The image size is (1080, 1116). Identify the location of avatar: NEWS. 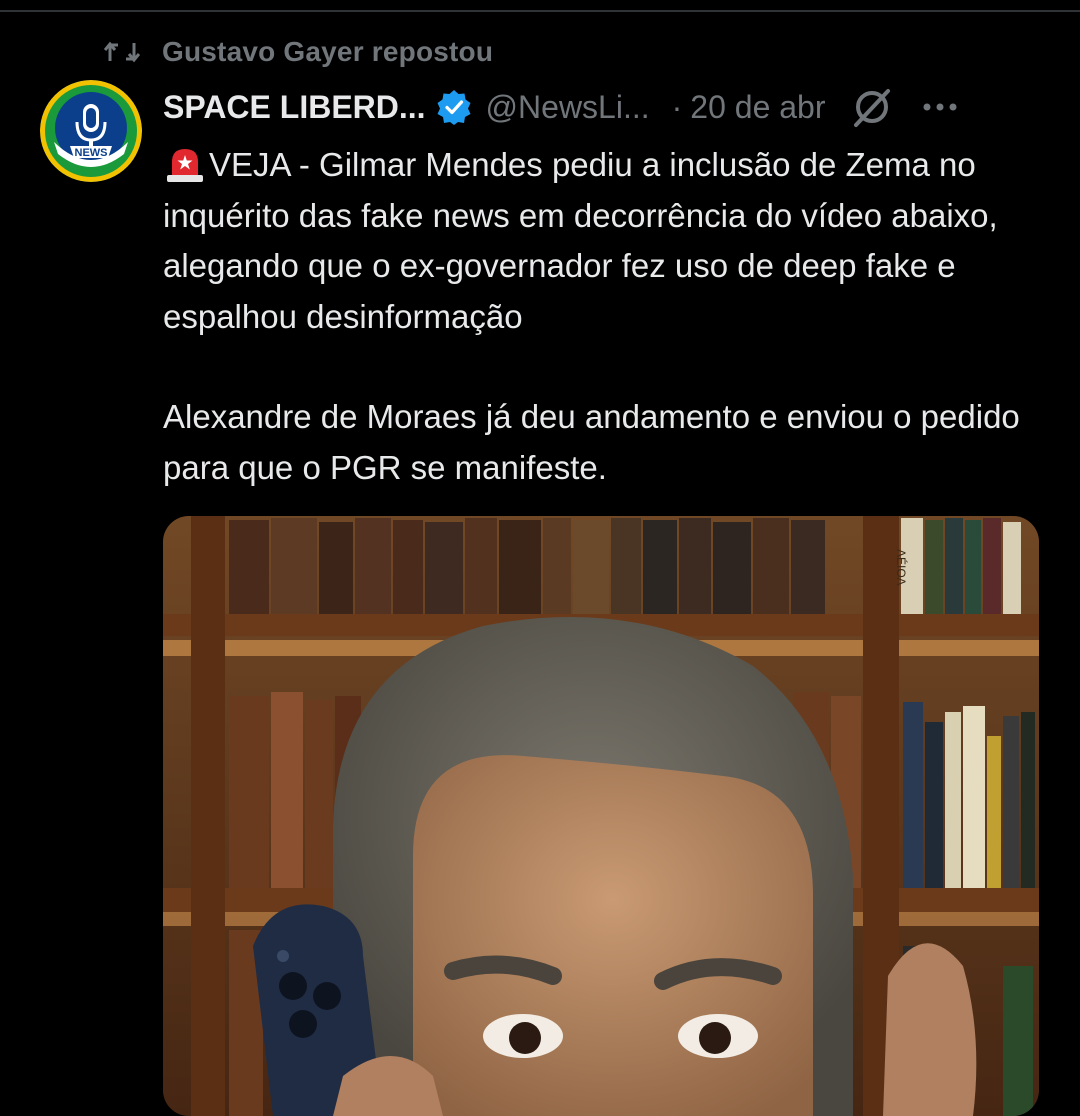
(91, 131).